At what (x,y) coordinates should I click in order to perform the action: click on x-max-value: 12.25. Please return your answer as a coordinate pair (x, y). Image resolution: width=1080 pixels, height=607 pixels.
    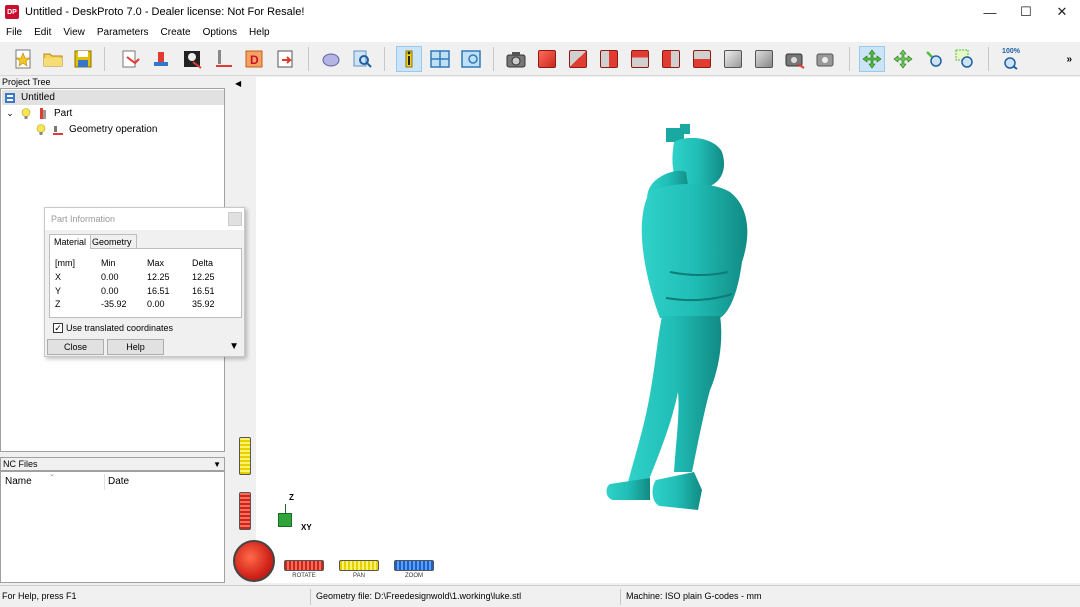
    Looking at the image, I should click on (158, 277).